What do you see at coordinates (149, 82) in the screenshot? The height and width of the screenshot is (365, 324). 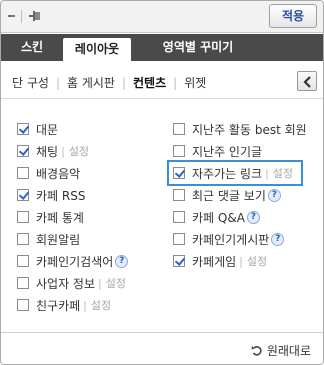 I see `submenu-contents: 컨텐츠` at bounding box center [149, 82].